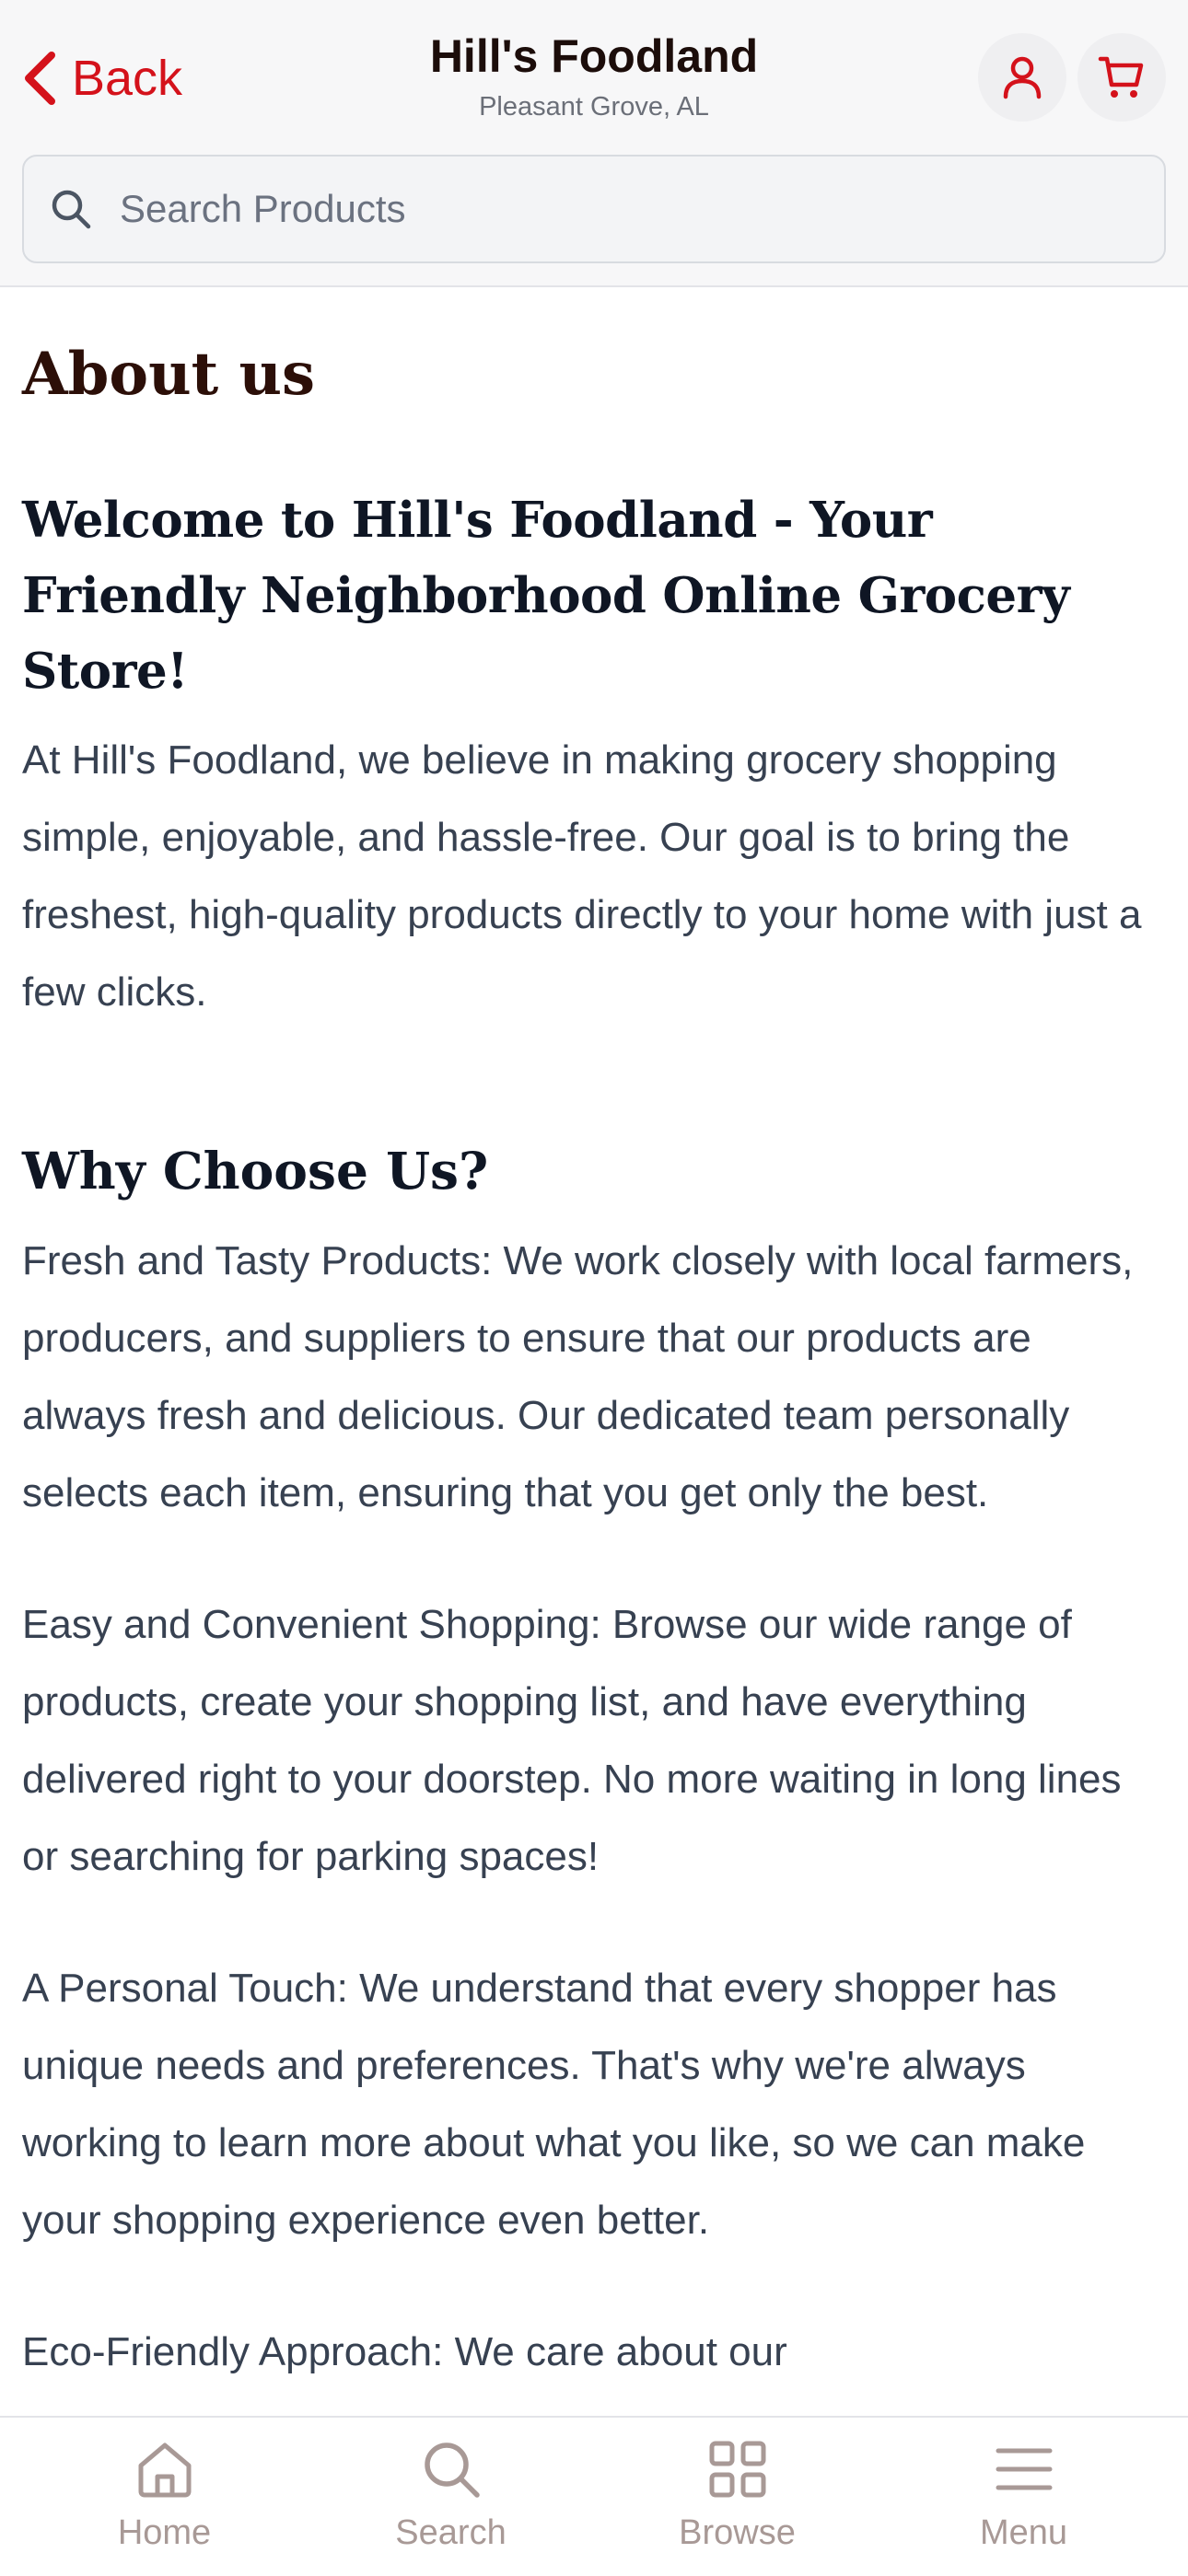 The image size is (1188, 2576). I want to click on search-input, so click(624, 209).